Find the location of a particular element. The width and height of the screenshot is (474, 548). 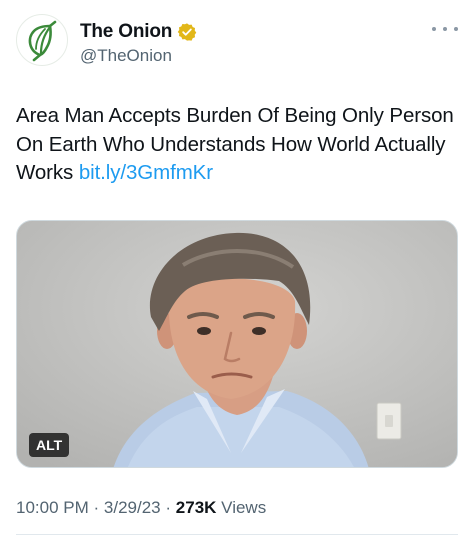

views-label: Views is located at coordinates (243, 507).